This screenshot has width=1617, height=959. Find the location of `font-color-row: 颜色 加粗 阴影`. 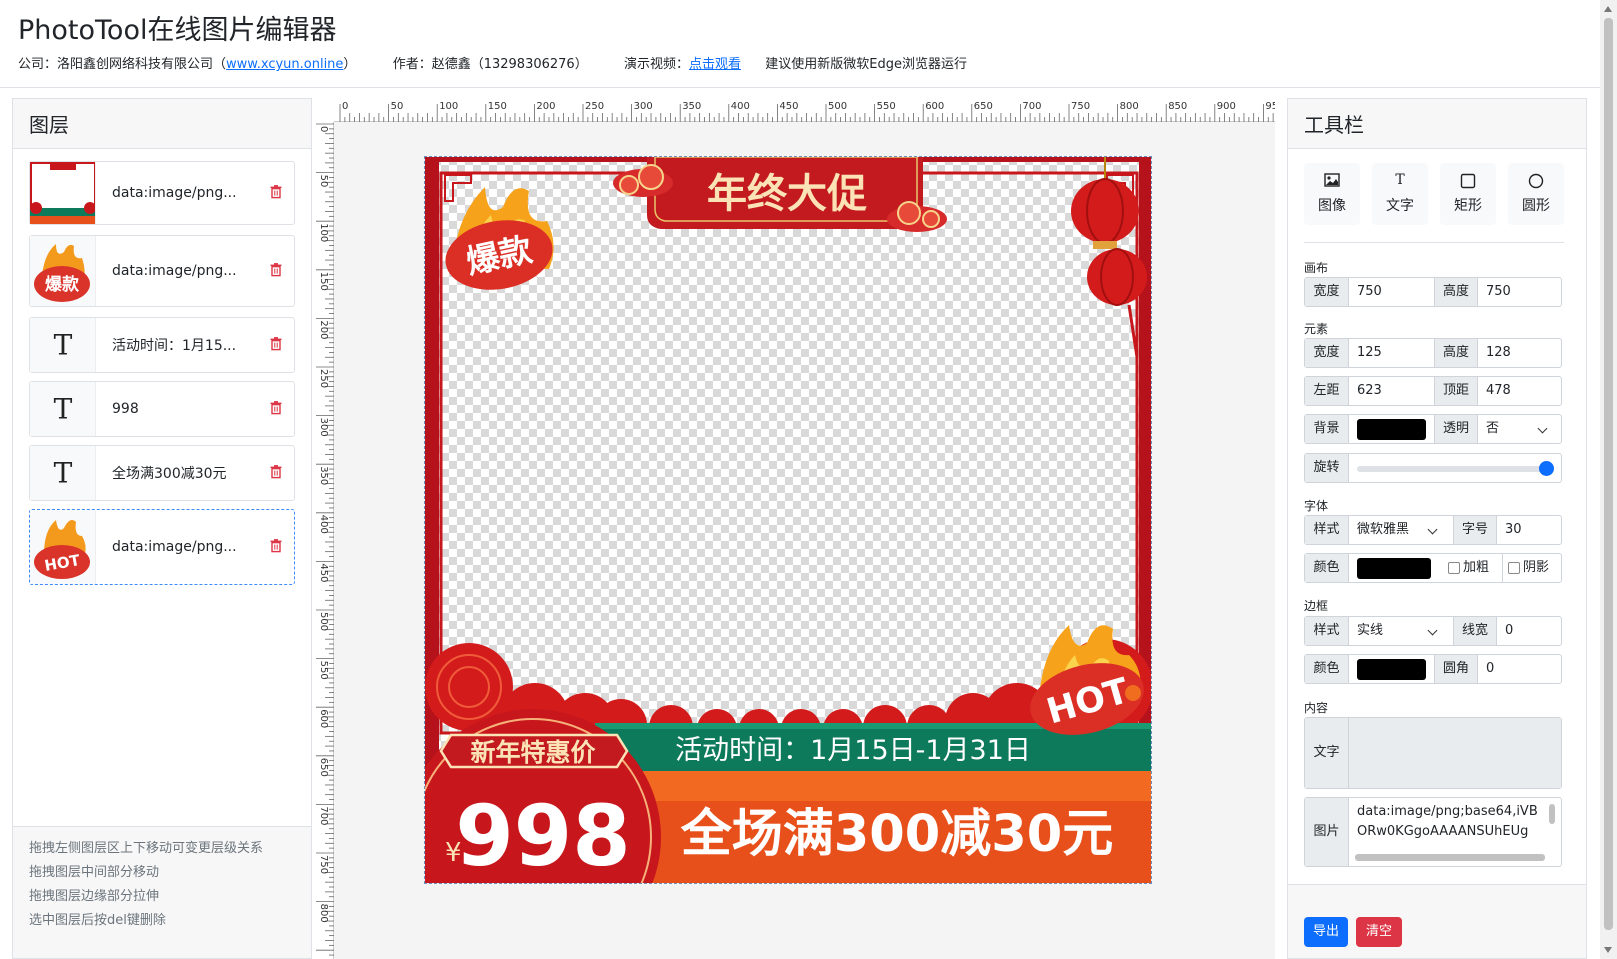

font-color-row: 颜色 加粗 阴影 is located at coordinates (1433, 568).